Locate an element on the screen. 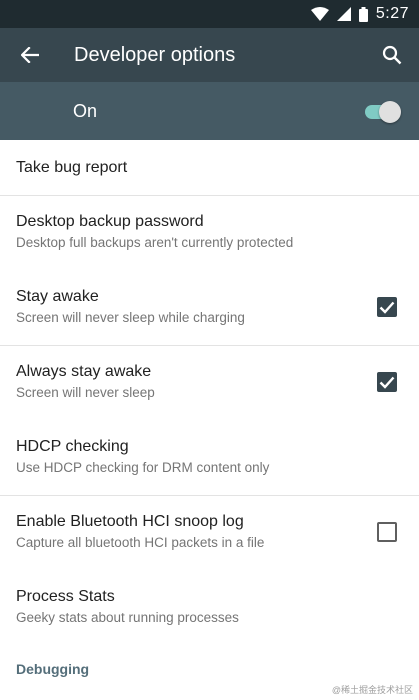 Image resolution: width=419 pixels, height=700 pixels. pref-summary: Screen will never sleep while charging is located at coordinates (130, 317).